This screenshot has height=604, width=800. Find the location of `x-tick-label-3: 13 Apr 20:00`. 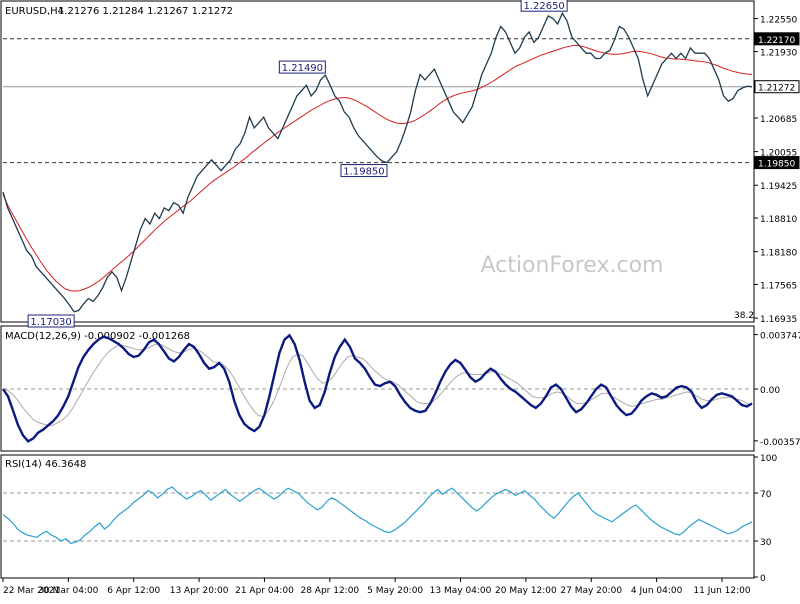

x-tick-label-3: 13 Apr 20:00 is located at coordinates (199, 591).